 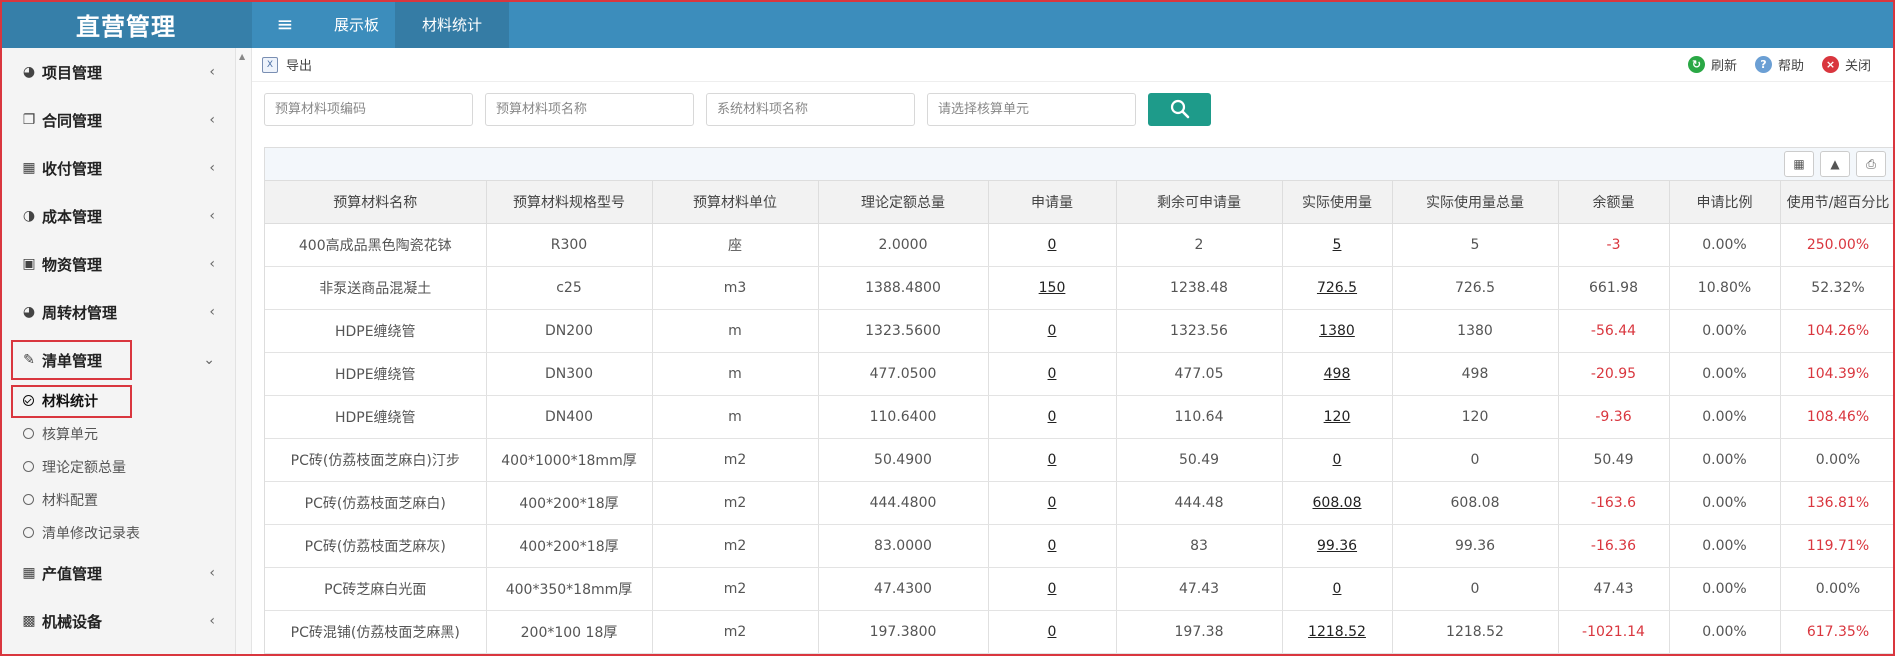 I want to click on column-header: 实际使用量总量, so click(x=1475, y=202).